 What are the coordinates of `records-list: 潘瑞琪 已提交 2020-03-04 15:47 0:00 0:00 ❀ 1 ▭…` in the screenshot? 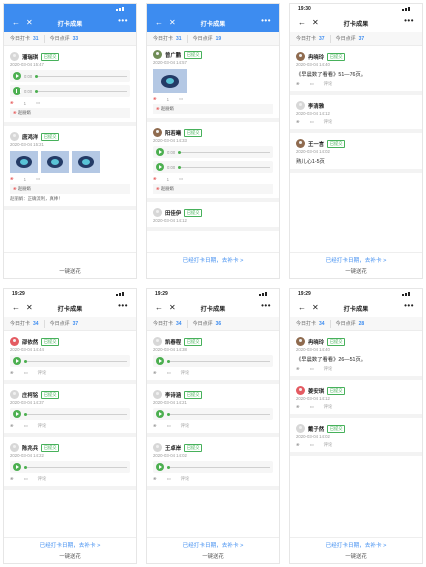 It's located at (70, 149).